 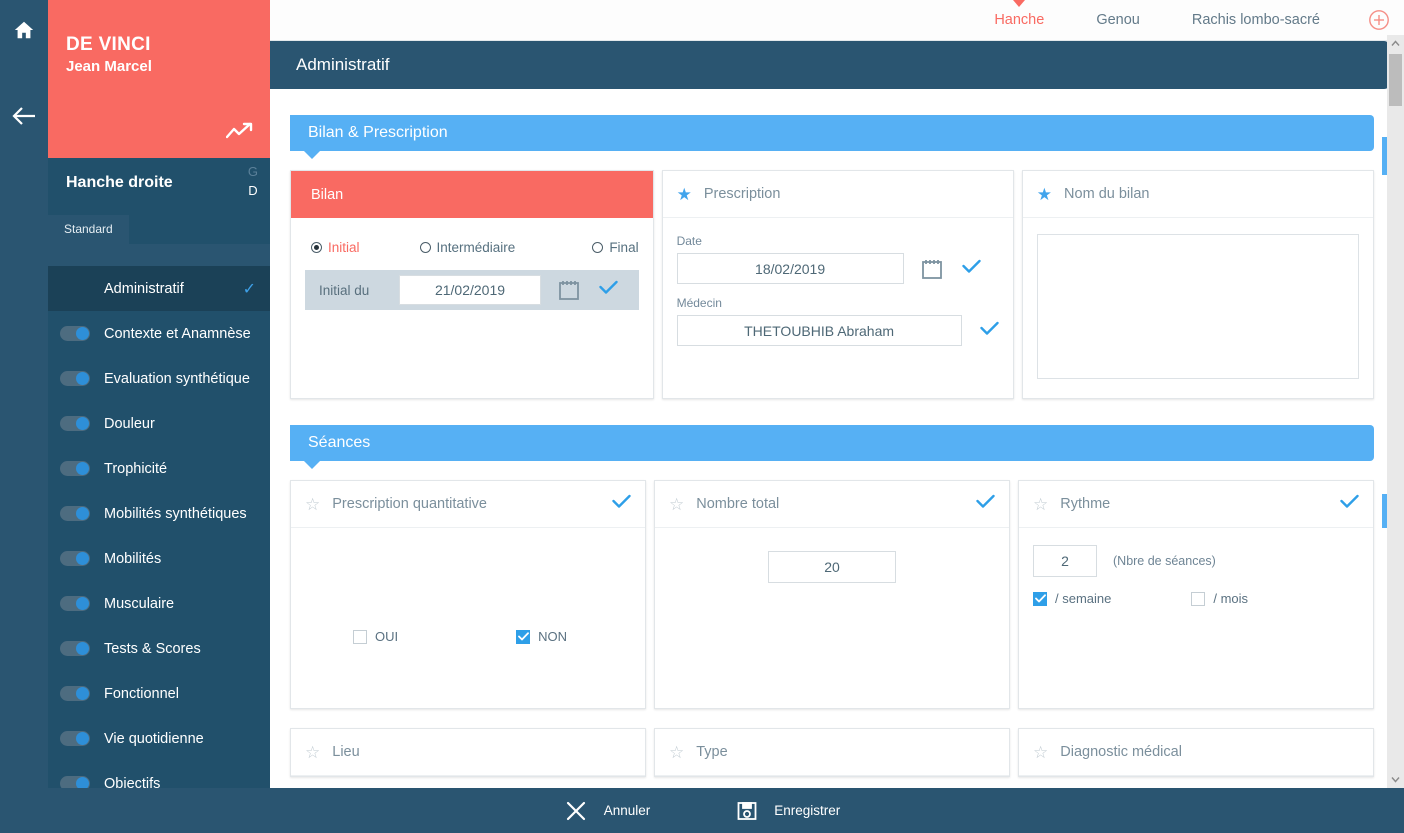 What do you see at coordinates (1198, 306) in the screenshot?
I see `nom-du-bilan-textarea` at bounding box center [1198, 306].